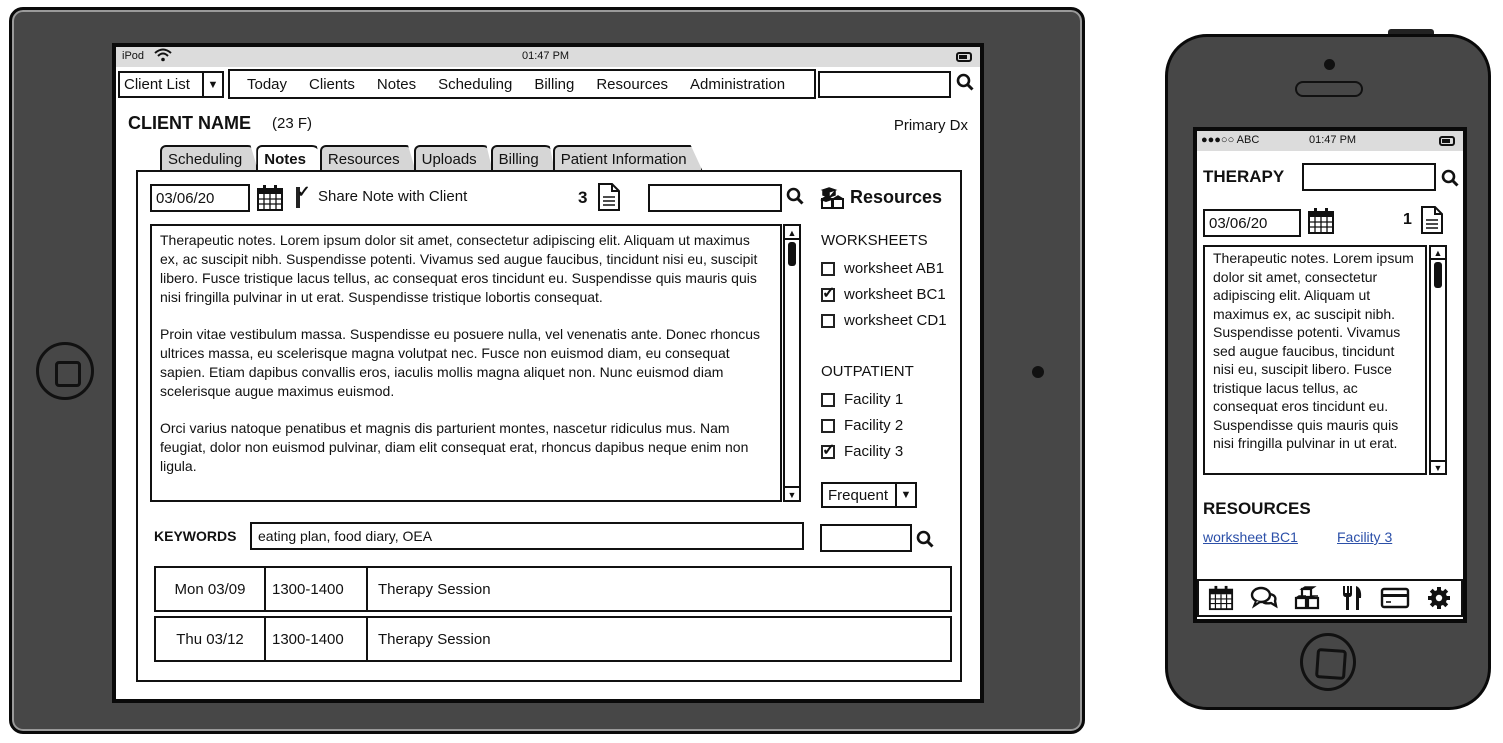 This screenshot has height=743, width=1503. Describe the element at coordinates (209, 158) in the screenshot. I see `tab-scheduling: Scheduling` at that location.